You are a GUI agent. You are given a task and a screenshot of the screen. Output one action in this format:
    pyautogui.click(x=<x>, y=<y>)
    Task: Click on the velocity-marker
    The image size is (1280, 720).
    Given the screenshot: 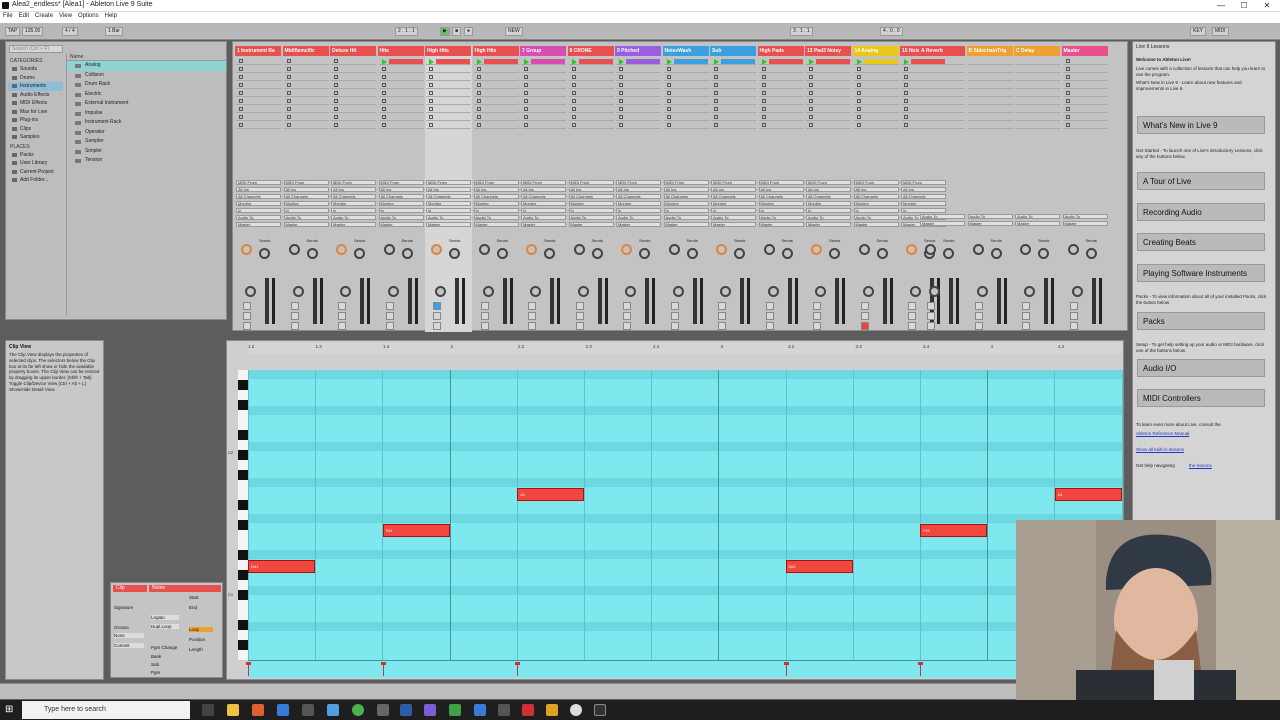 What is the action you would take?
    pyautogui.click(x=518, y=669)
    